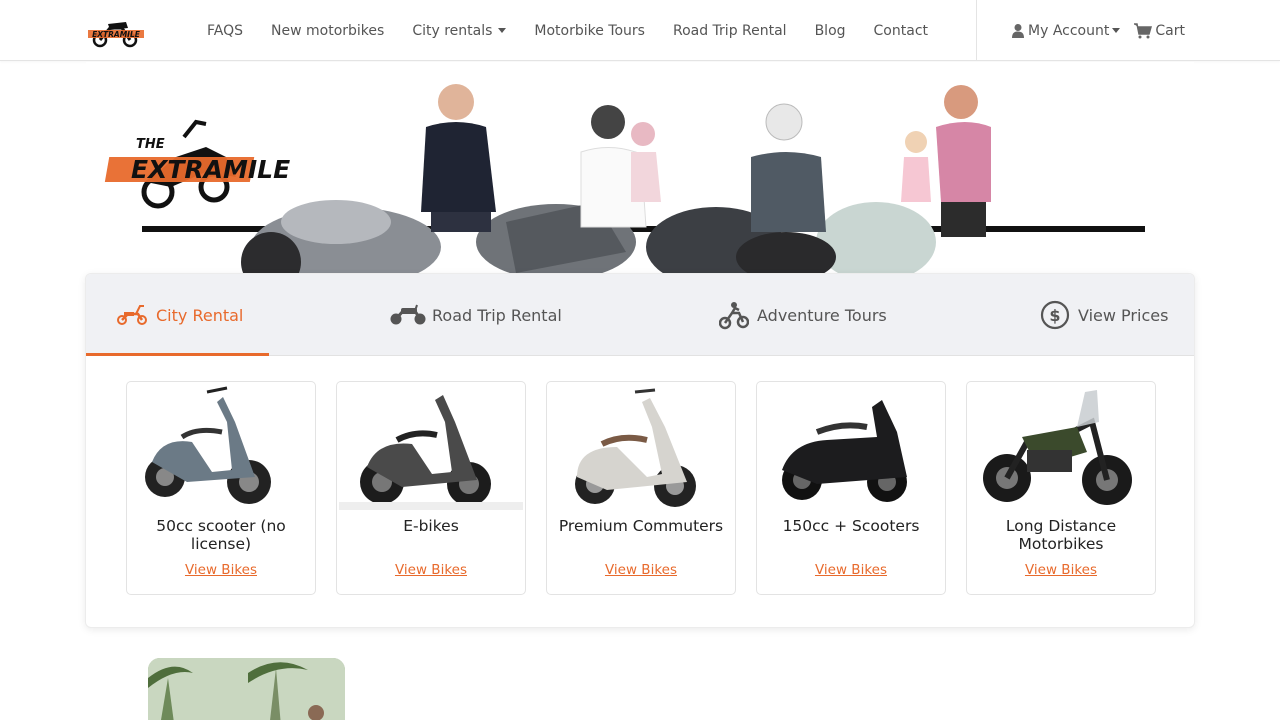  I want to click on hero-logo: THE EXTRAMILE, so click(197, 164).